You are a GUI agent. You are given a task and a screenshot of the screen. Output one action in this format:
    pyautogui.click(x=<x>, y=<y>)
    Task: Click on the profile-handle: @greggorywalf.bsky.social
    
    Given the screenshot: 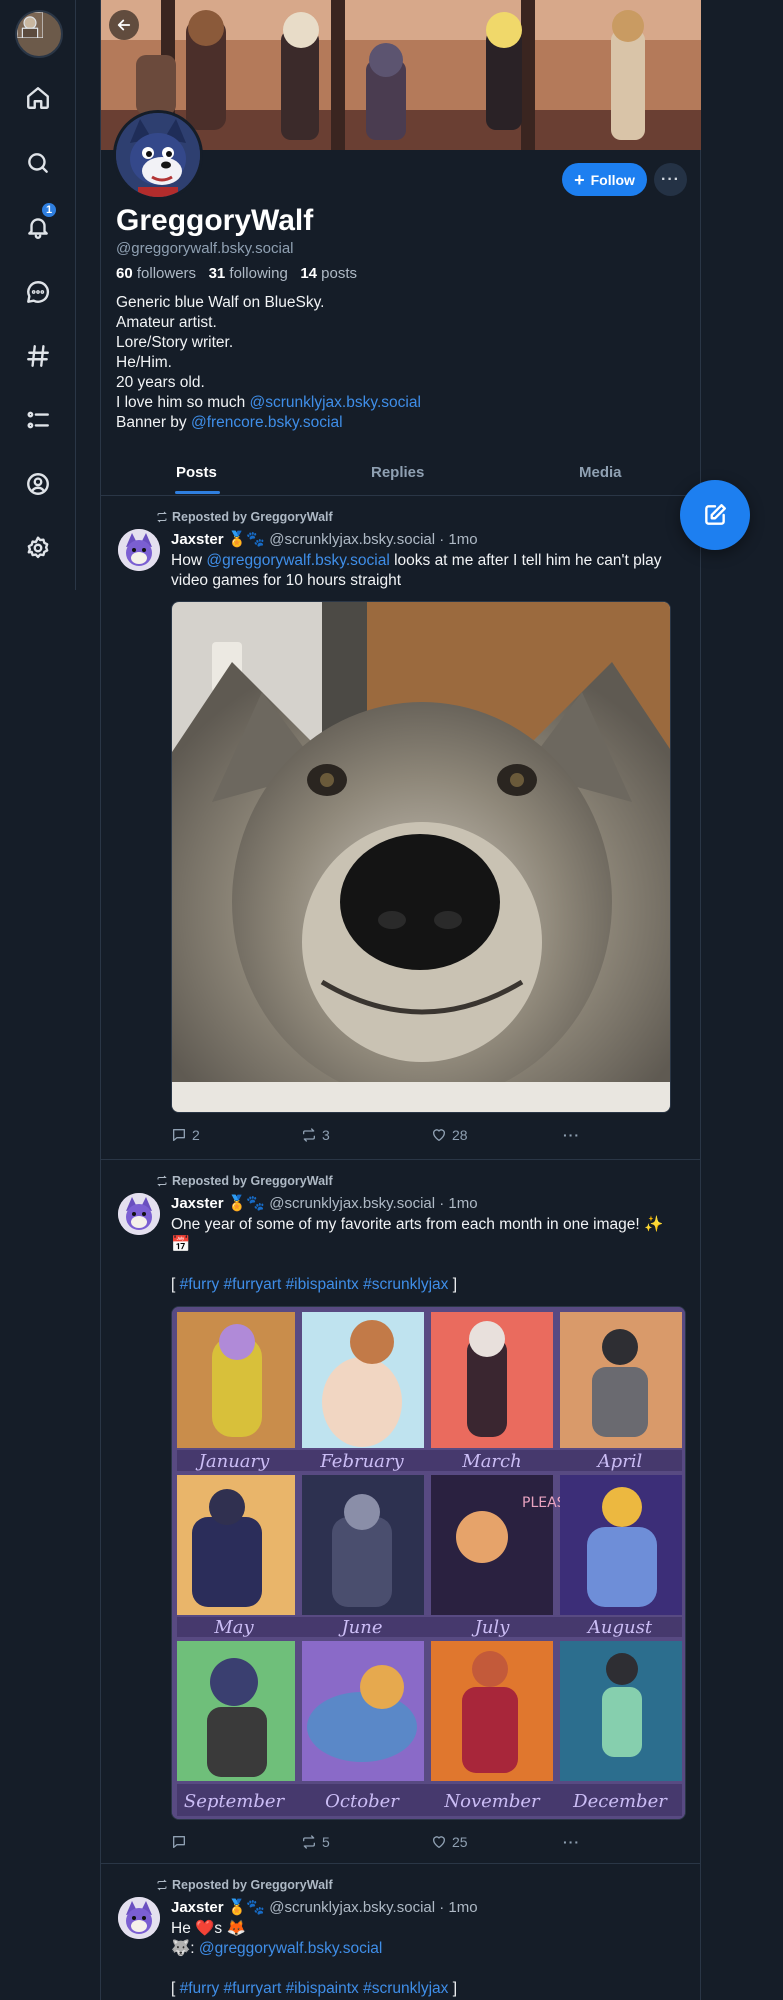 What is the action you would take?
    pyautogui.click(x=205, y=248)
    